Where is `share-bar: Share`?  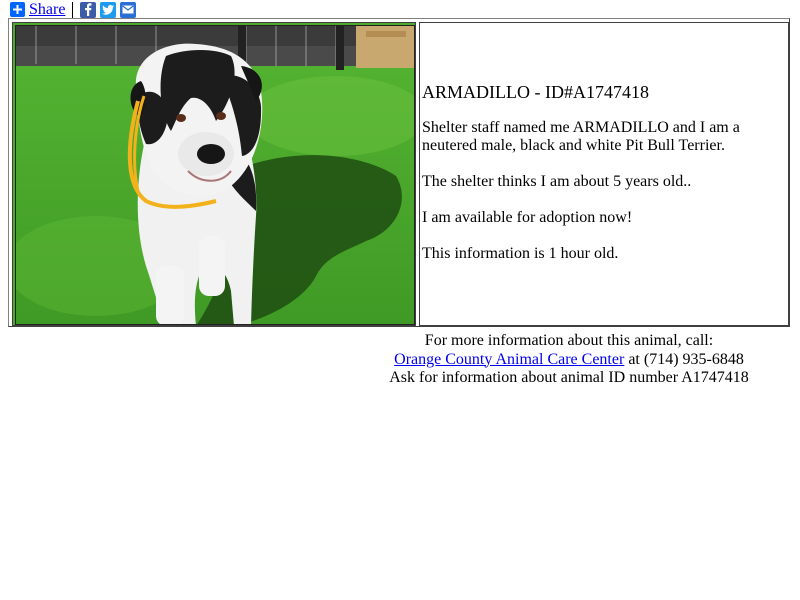
share-bar: Share is located at coordinates (75, 9).